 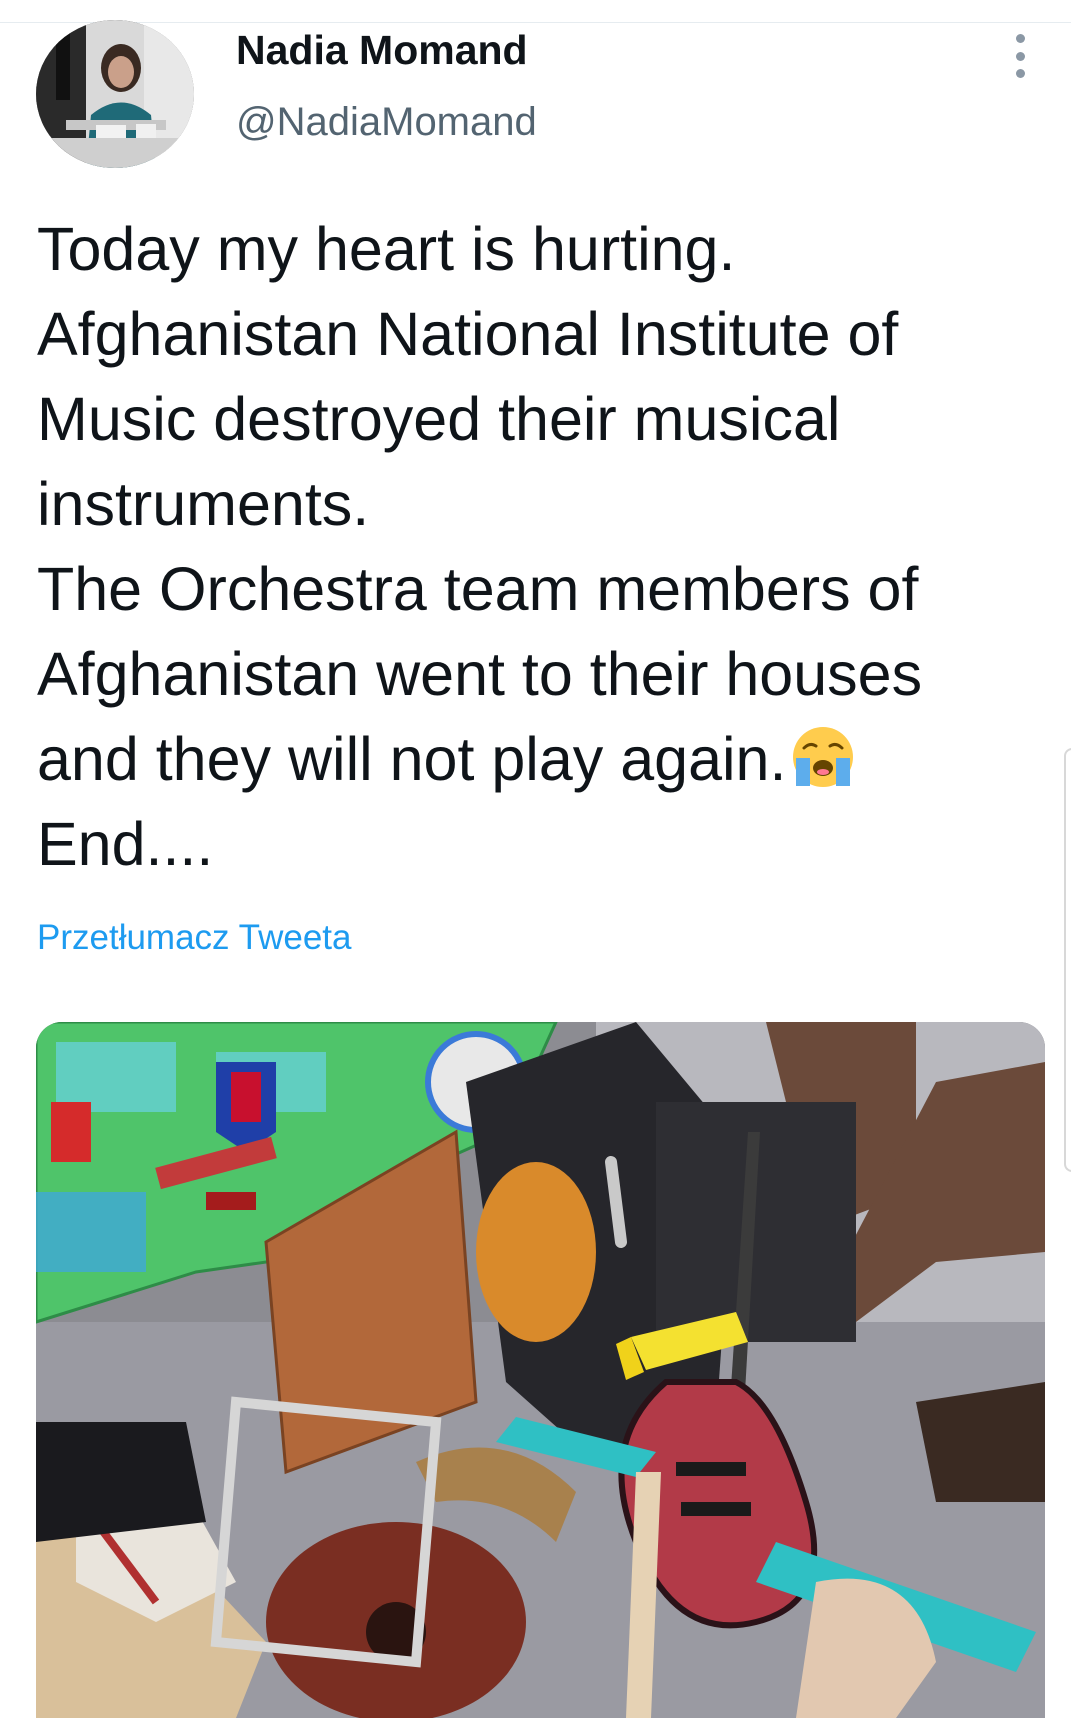 What do you see at coordinates (194, 938) in the screenshot?
I see `translate-tweet-link: Przetłumacz Tweeta` at bounding box center [194, 938].